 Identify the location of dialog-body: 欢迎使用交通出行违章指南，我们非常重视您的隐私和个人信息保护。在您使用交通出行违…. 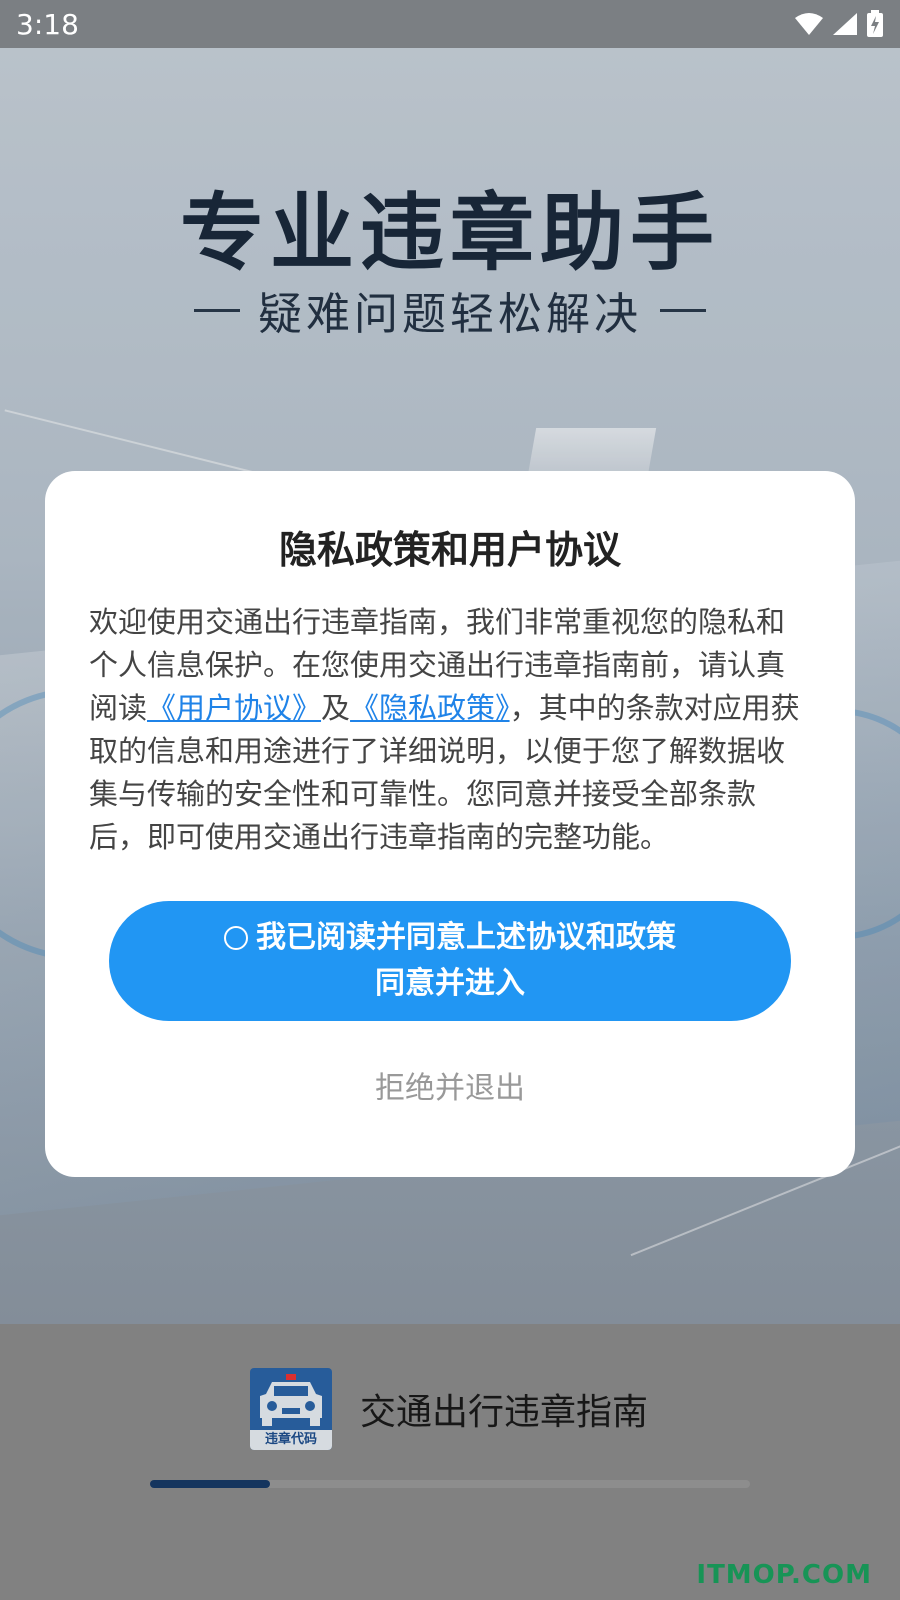
(450, 730).